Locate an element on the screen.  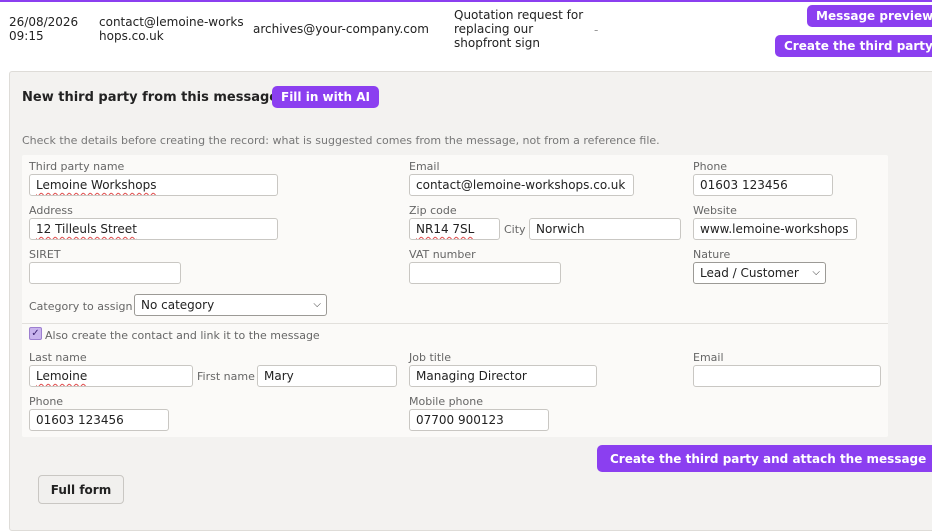
zip-label: Zip code is located at coordinates (433, 210).